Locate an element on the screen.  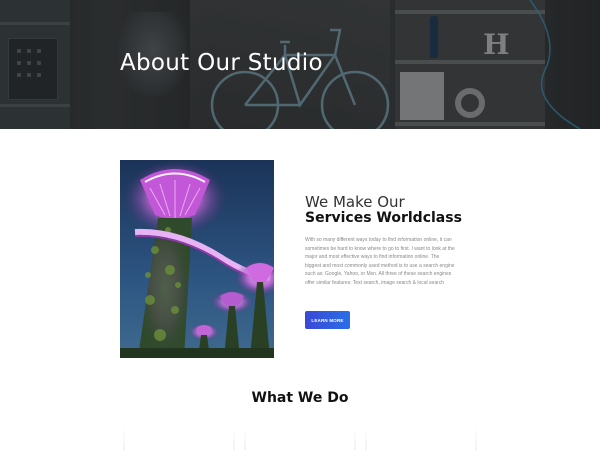
learn-more-button: LEARN MORE is located at coordinates (327, 320).